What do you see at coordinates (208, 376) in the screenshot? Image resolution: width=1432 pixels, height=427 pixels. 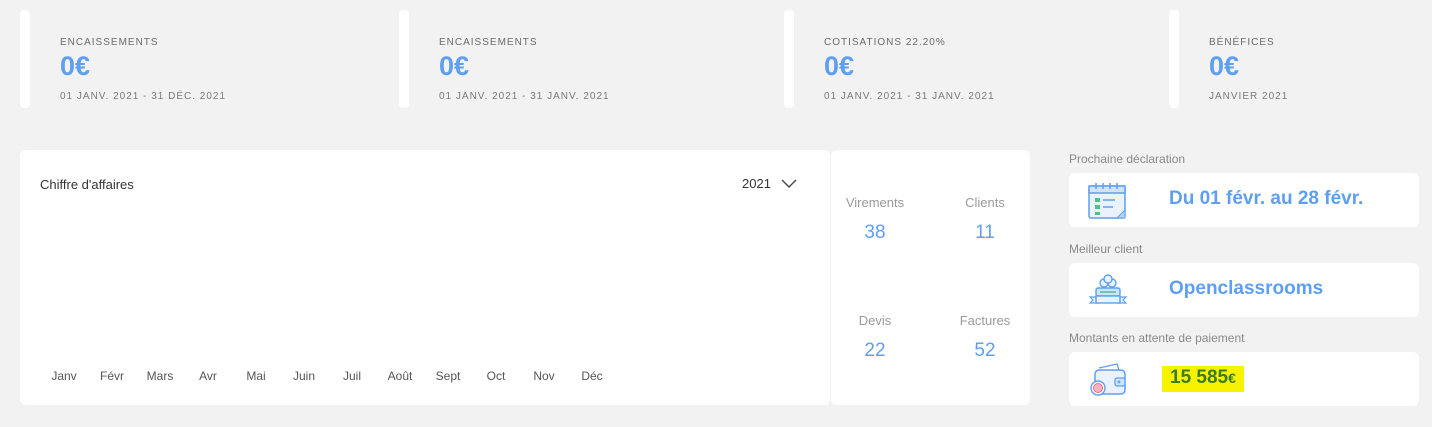 I see `month-label: Avr` at bounding box center [208, 376].